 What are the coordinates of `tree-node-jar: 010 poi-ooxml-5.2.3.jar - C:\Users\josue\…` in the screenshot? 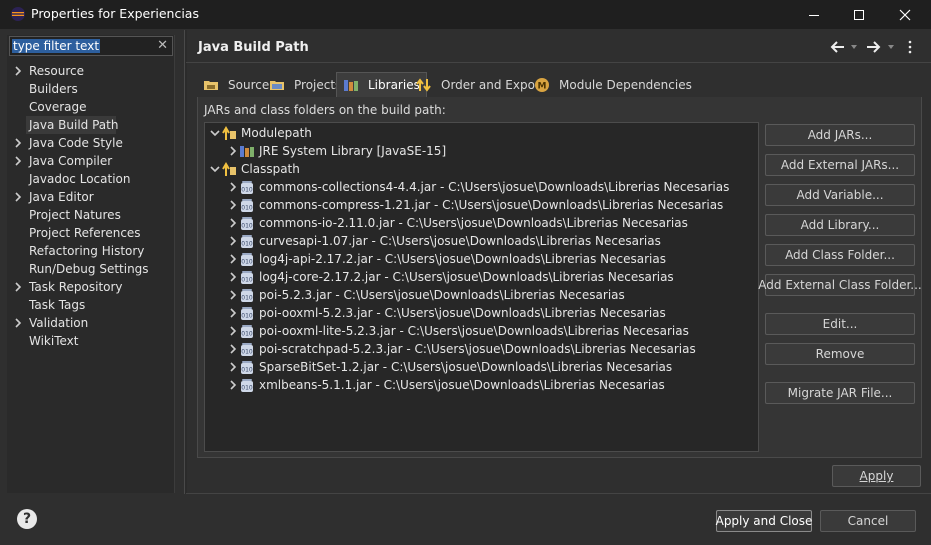 It's located at (446, 313).